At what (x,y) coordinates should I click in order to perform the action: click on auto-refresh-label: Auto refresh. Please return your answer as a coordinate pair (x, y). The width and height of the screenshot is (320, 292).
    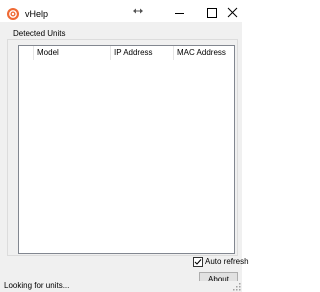
    Looking at the image, I should click on (227, 262).